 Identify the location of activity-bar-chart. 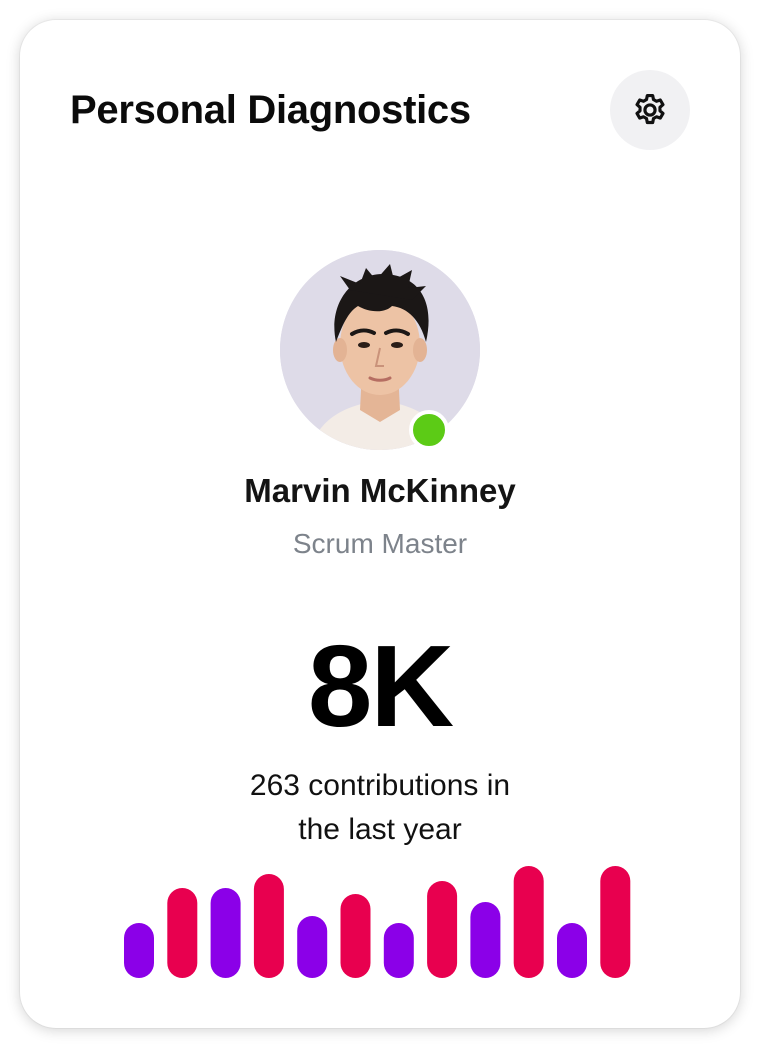
(377, 922).